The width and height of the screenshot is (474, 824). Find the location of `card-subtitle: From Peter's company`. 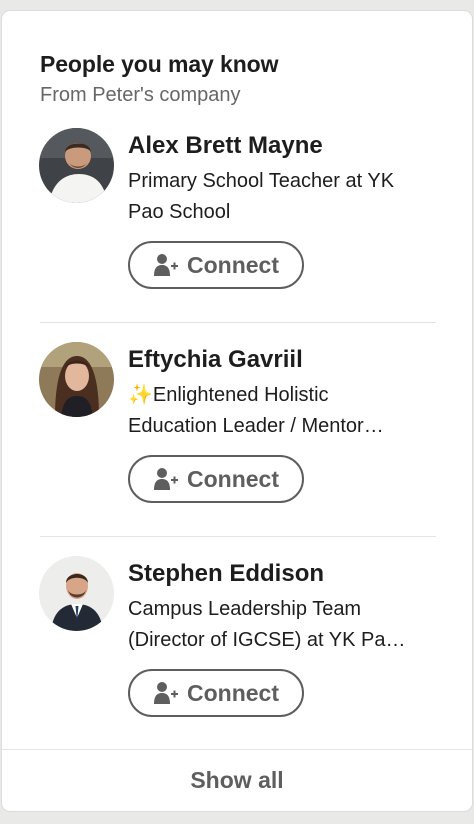

card-subtitle: From Peter's company is located at coordinates (140, 95).